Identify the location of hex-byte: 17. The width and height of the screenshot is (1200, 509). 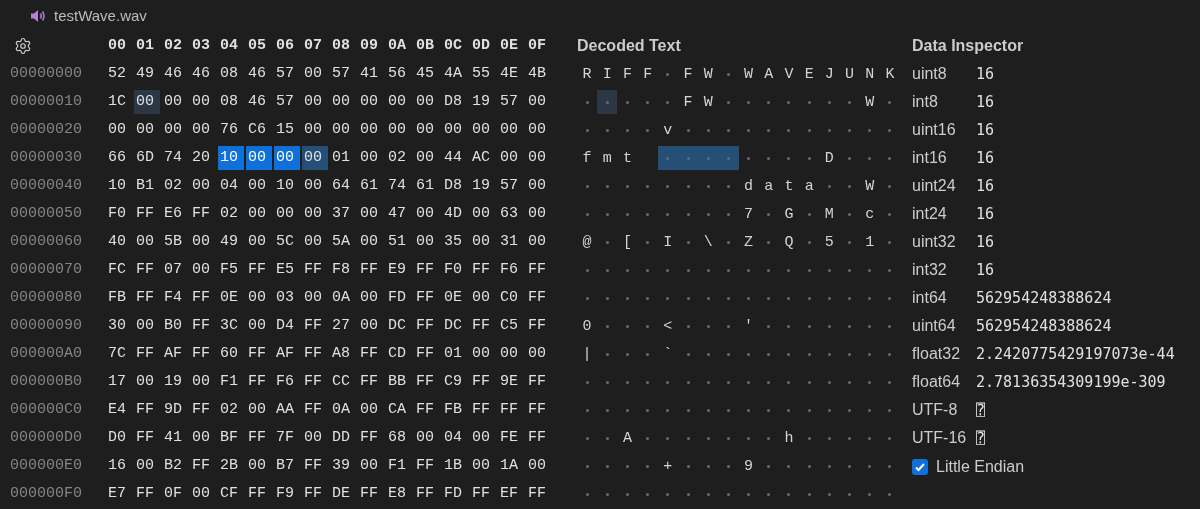
(119, 382).